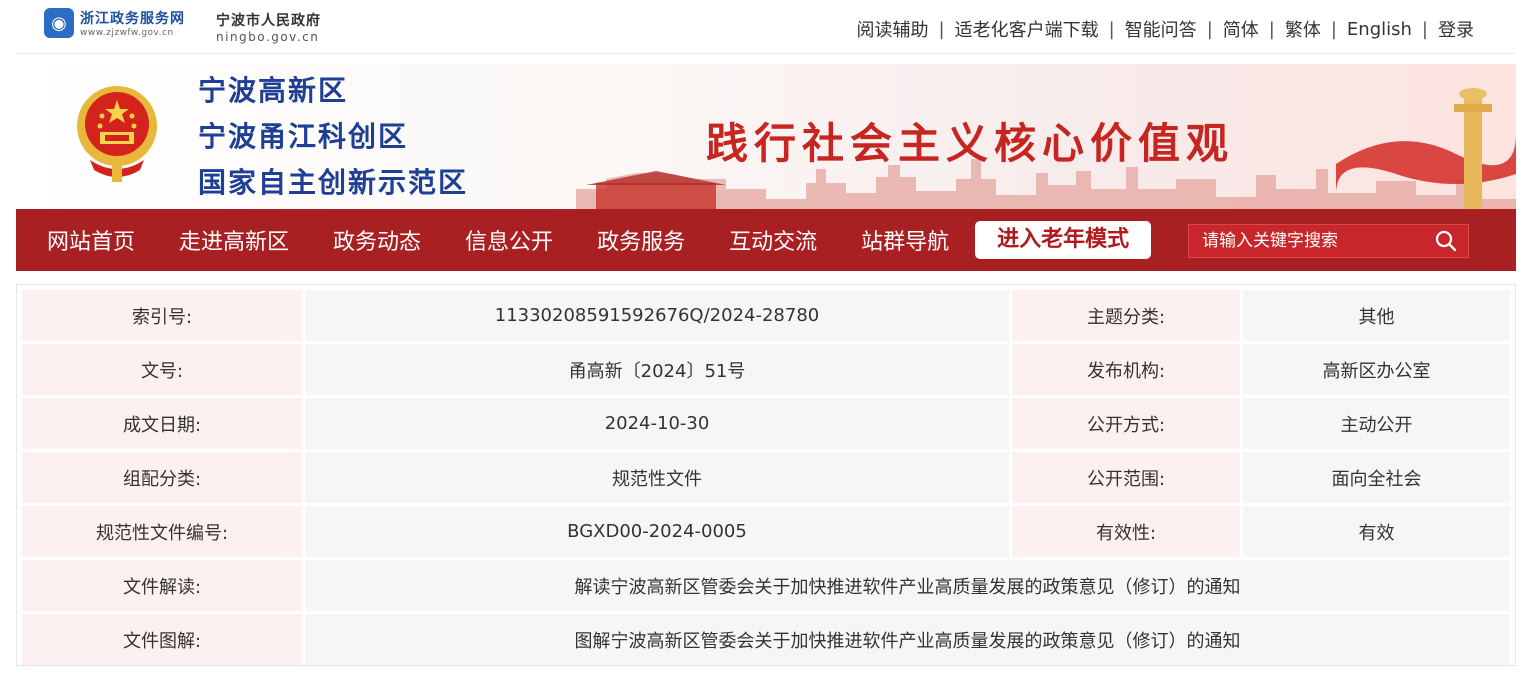  I want to click on ningbo-gov-logo: 宁波市人民政府 ningbo.gov.cn, so click(268, 27).